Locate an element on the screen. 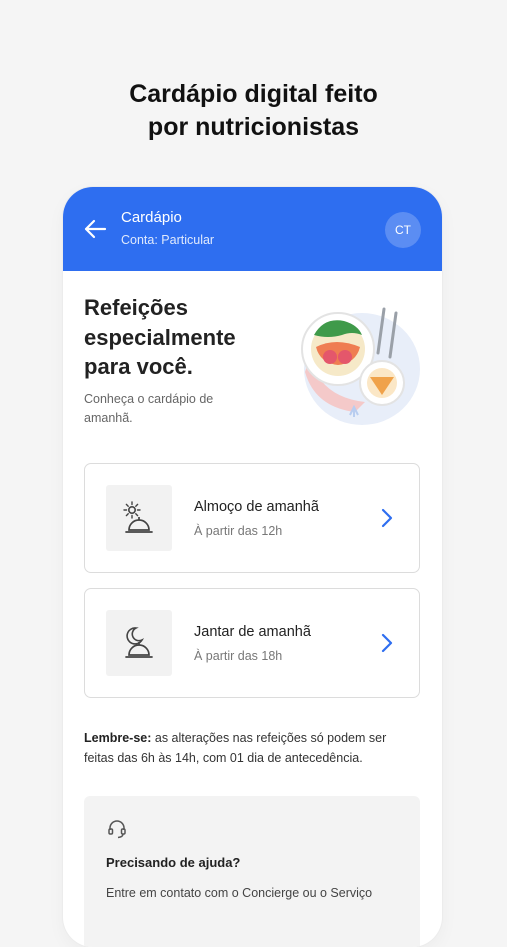  moon-dish-icon is located at coordinates (139, 642).